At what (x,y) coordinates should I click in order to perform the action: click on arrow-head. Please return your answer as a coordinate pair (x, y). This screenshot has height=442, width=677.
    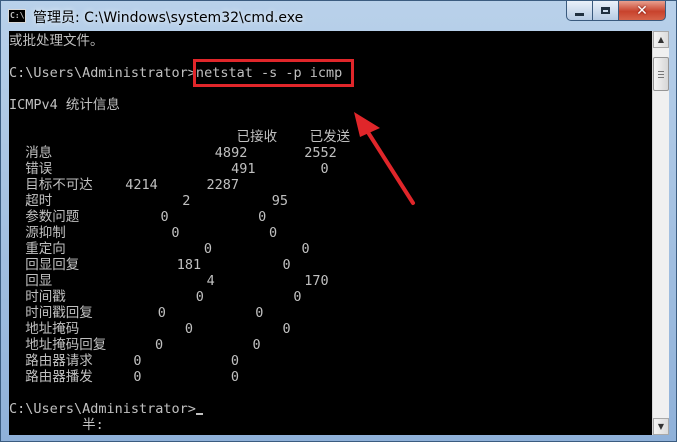
    Looking at the image, I should click on (367, 124).